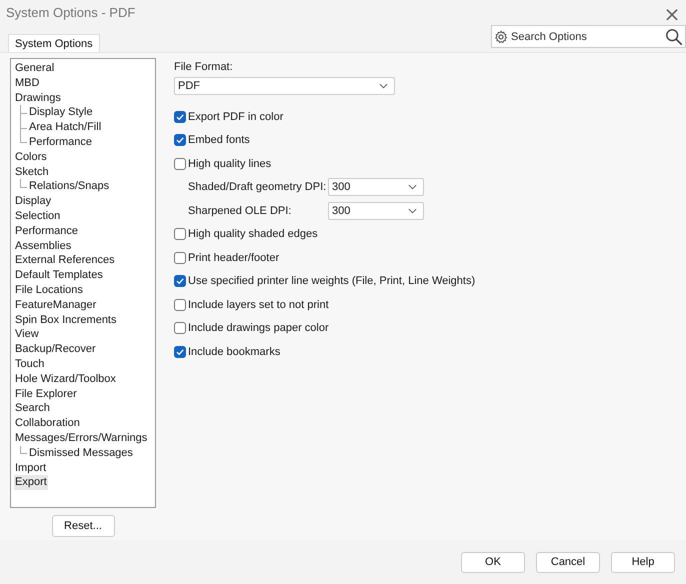 This screenshot has height=584, width=686. Describe the element at coordinates (31, 157) in the screenshot. I see `tree-item: Colors` at that location.